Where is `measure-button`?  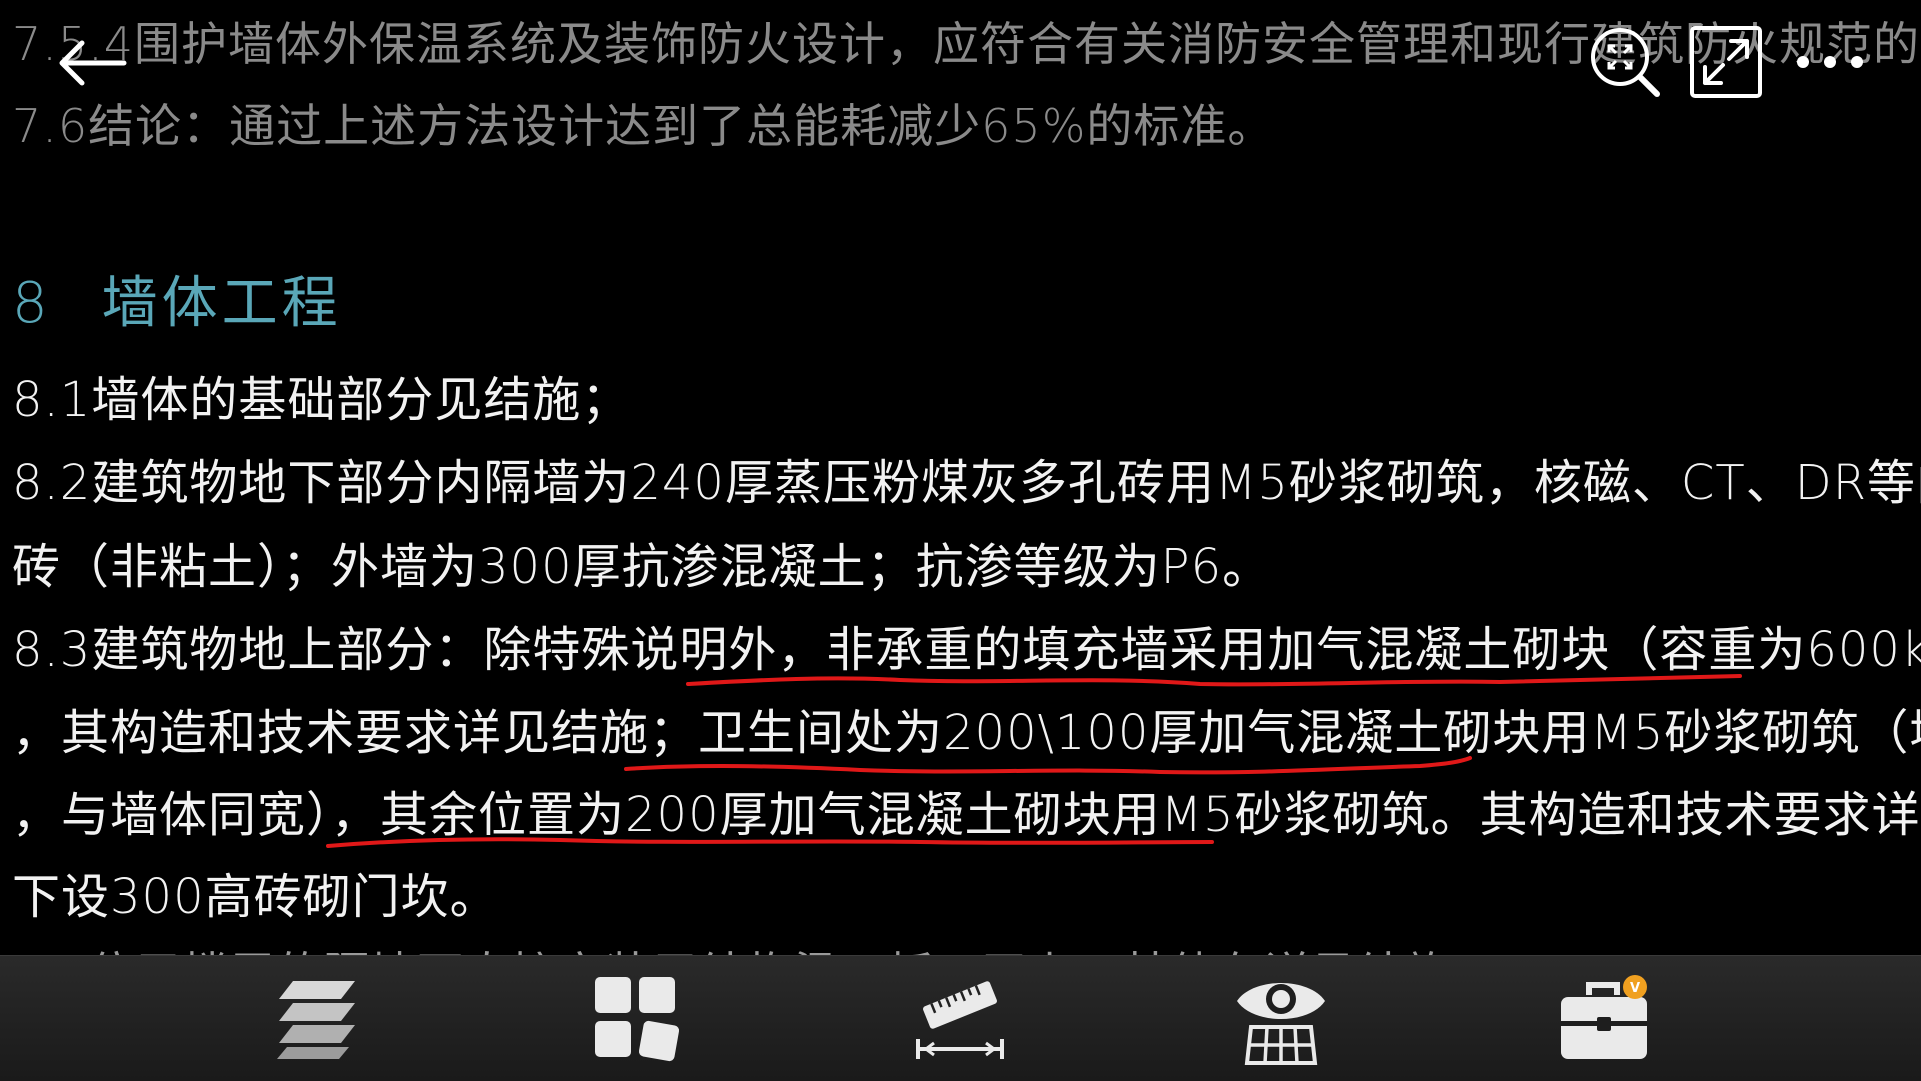
measure-button is located at coordinates (960, 1018).